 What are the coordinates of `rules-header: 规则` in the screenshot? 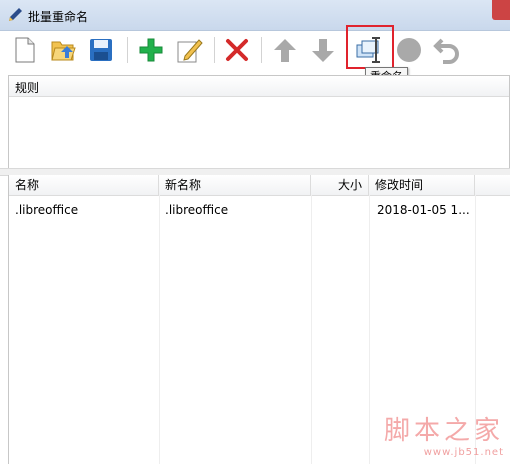 It's located at (259, 86).